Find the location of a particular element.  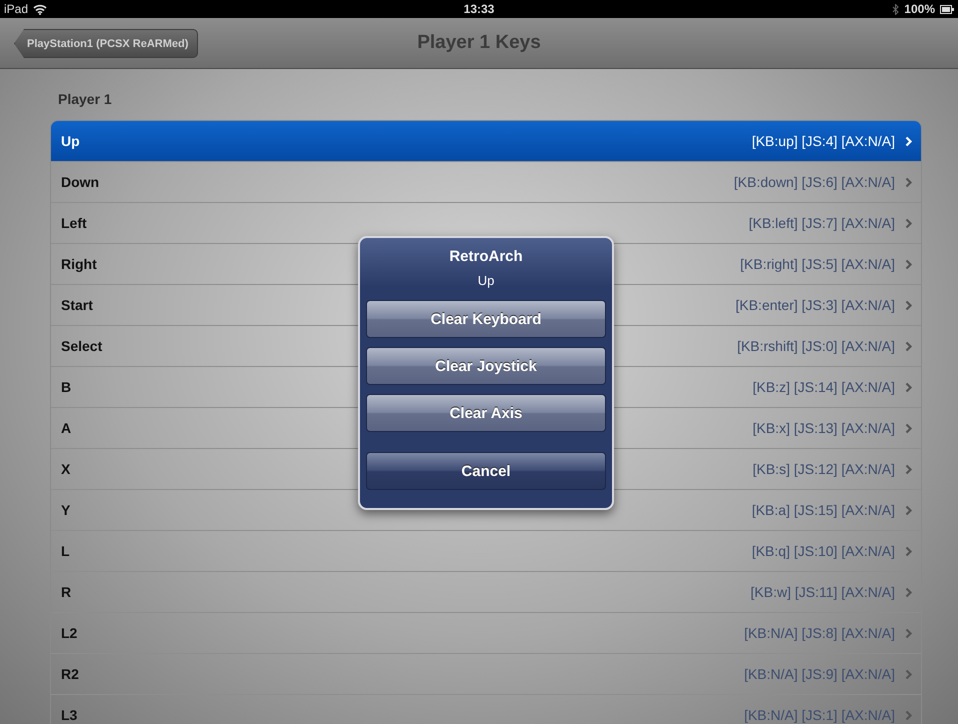

key-label: L3 is located at coordinates (69, 715).